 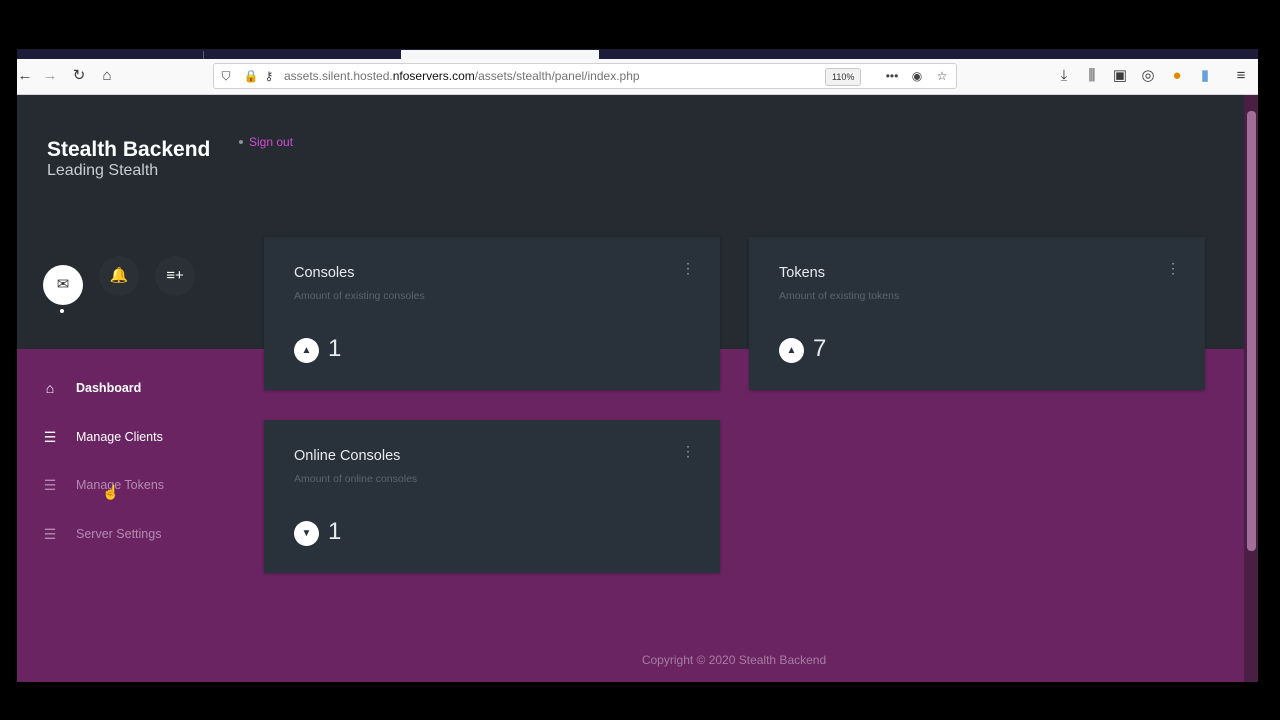 I want to click on forward-icon: →, so click(x=50, y=76).